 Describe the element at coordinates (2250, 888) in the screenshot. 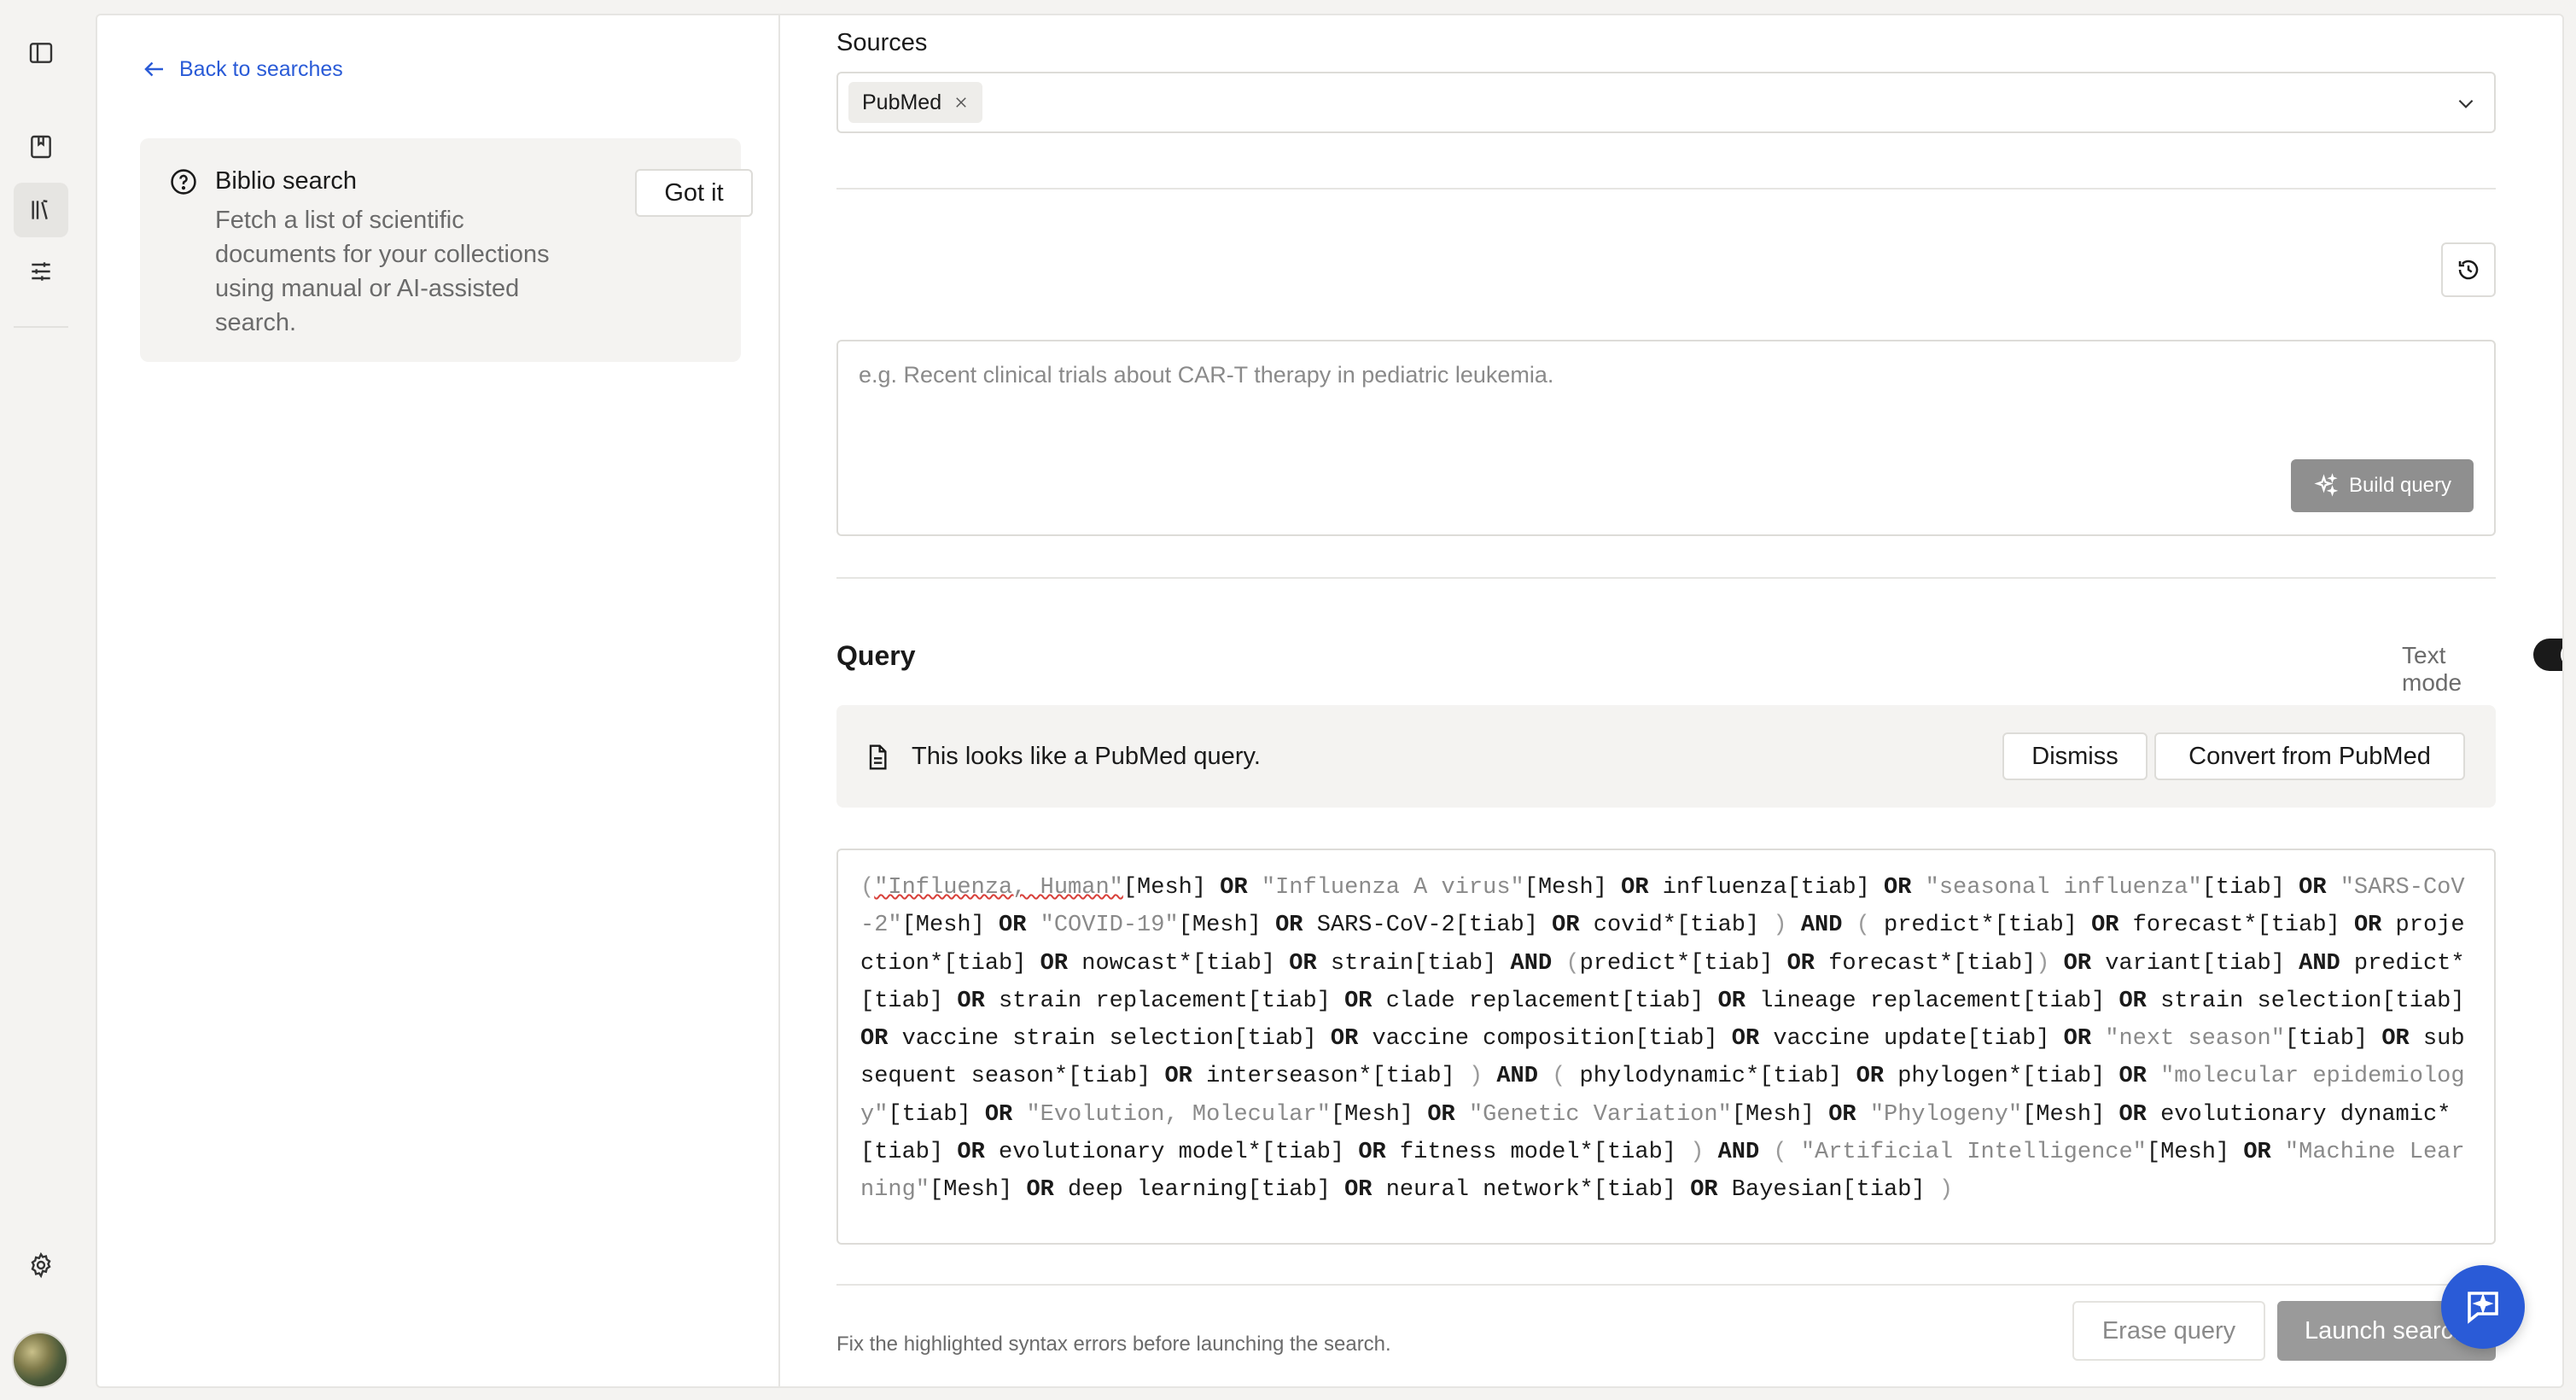

I see `query-text: [tiab]` at that location.